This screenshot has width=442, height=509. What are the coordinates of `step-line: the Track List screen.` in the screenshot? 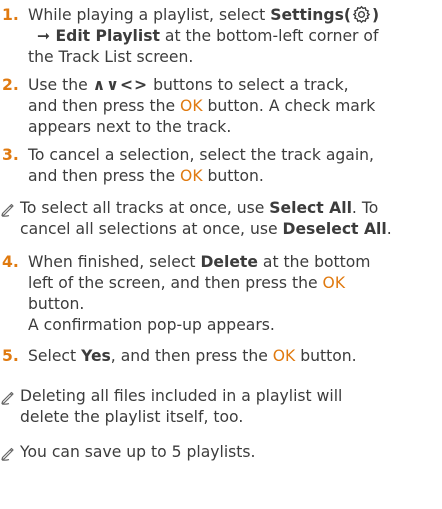 It's located at (111, 57).